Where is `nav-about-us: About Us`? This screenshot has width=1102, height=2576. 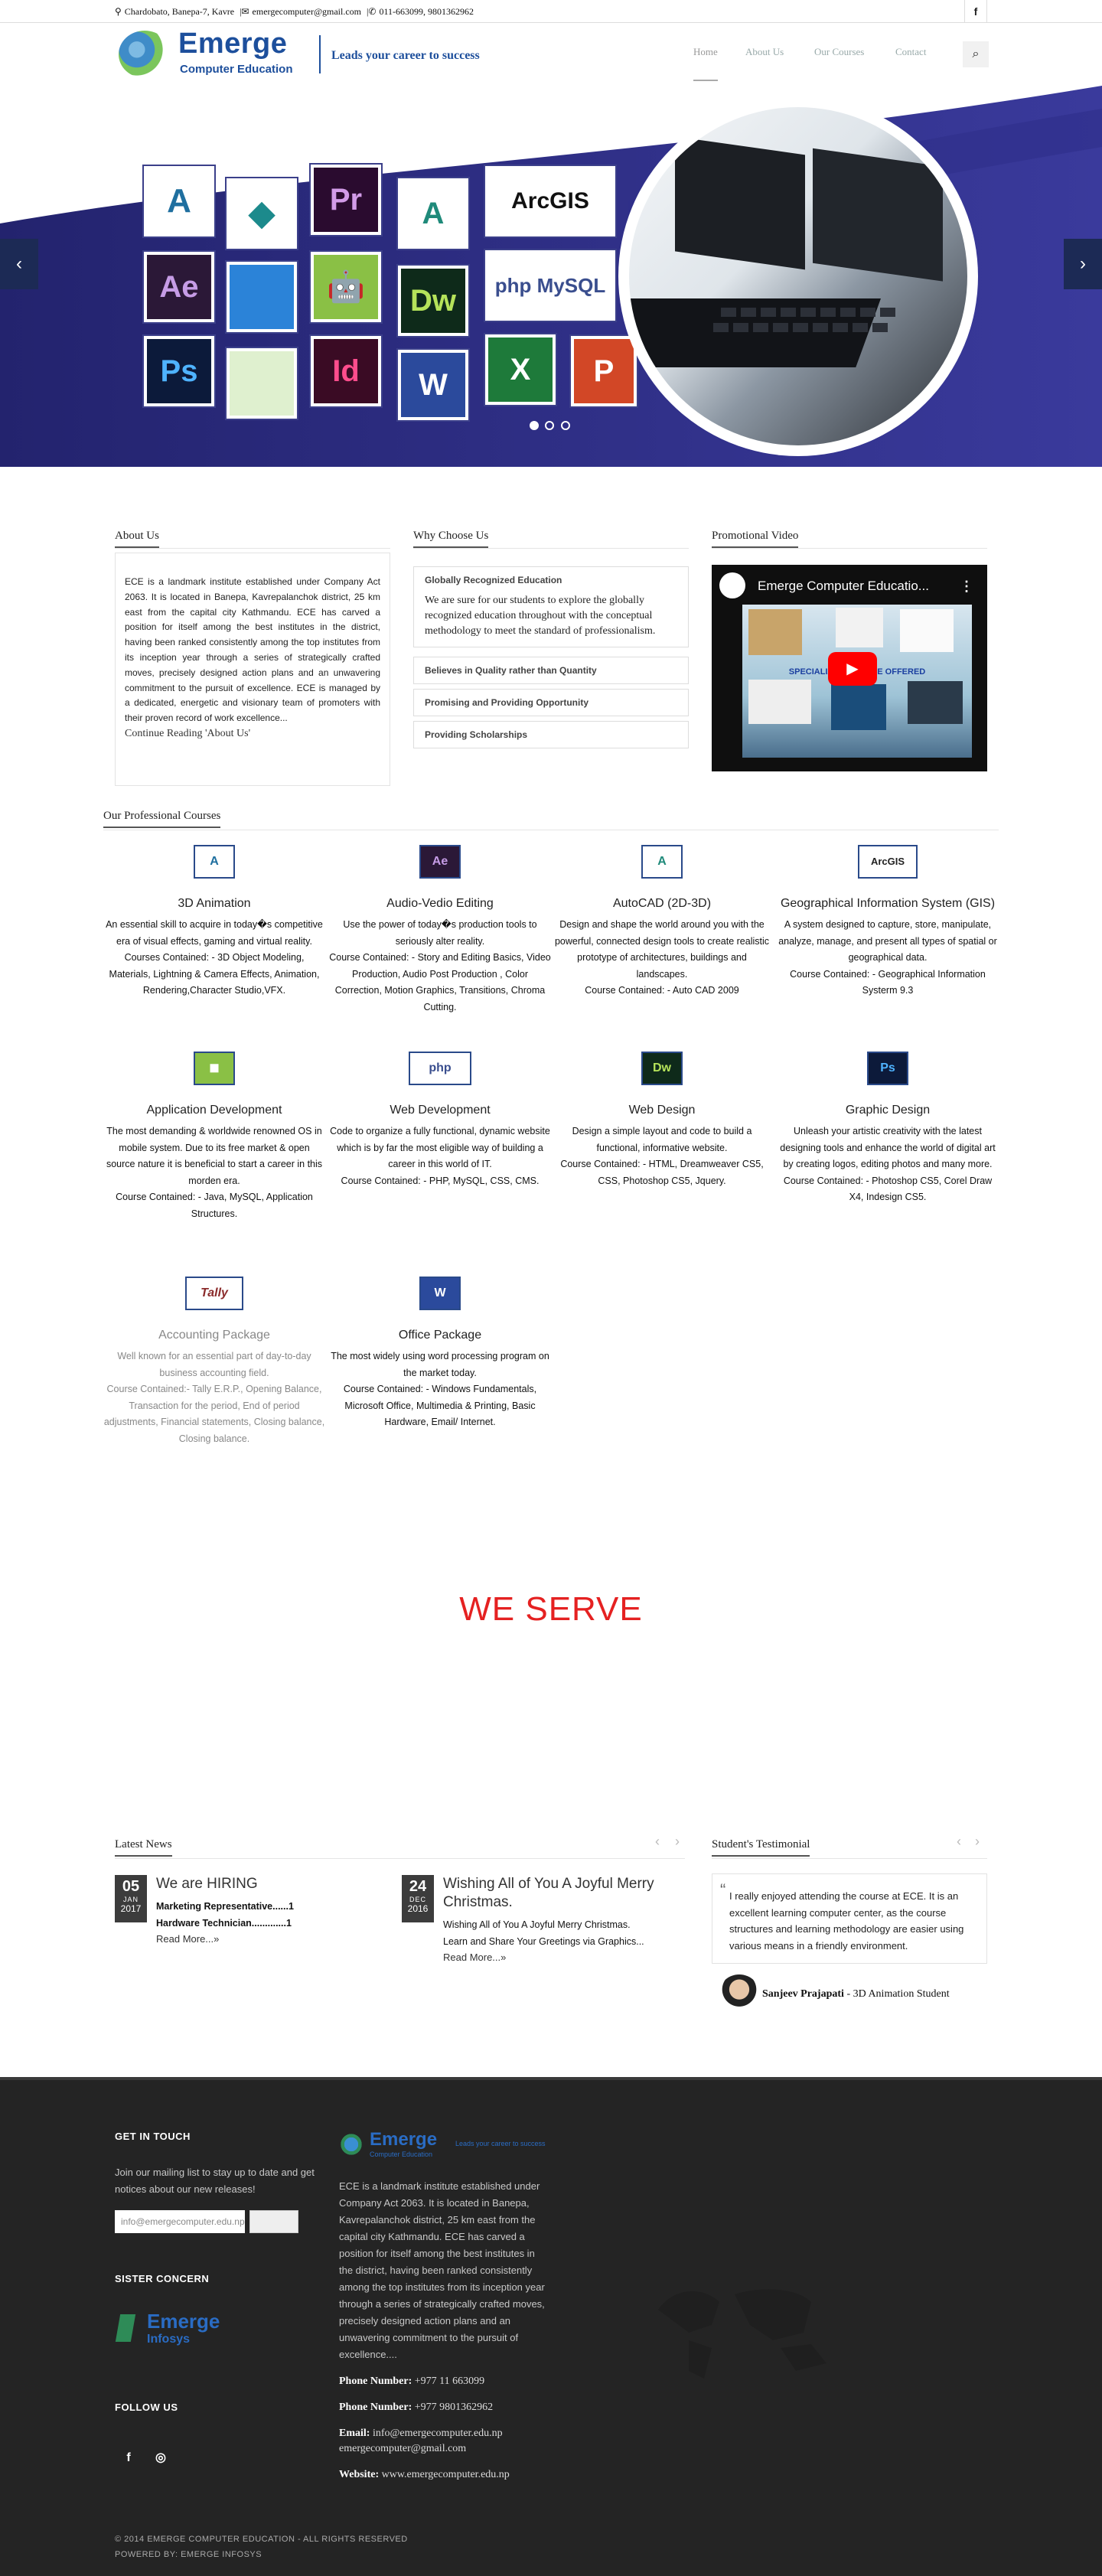 nav-about-us: About Us is located at coordinates (764, 52).